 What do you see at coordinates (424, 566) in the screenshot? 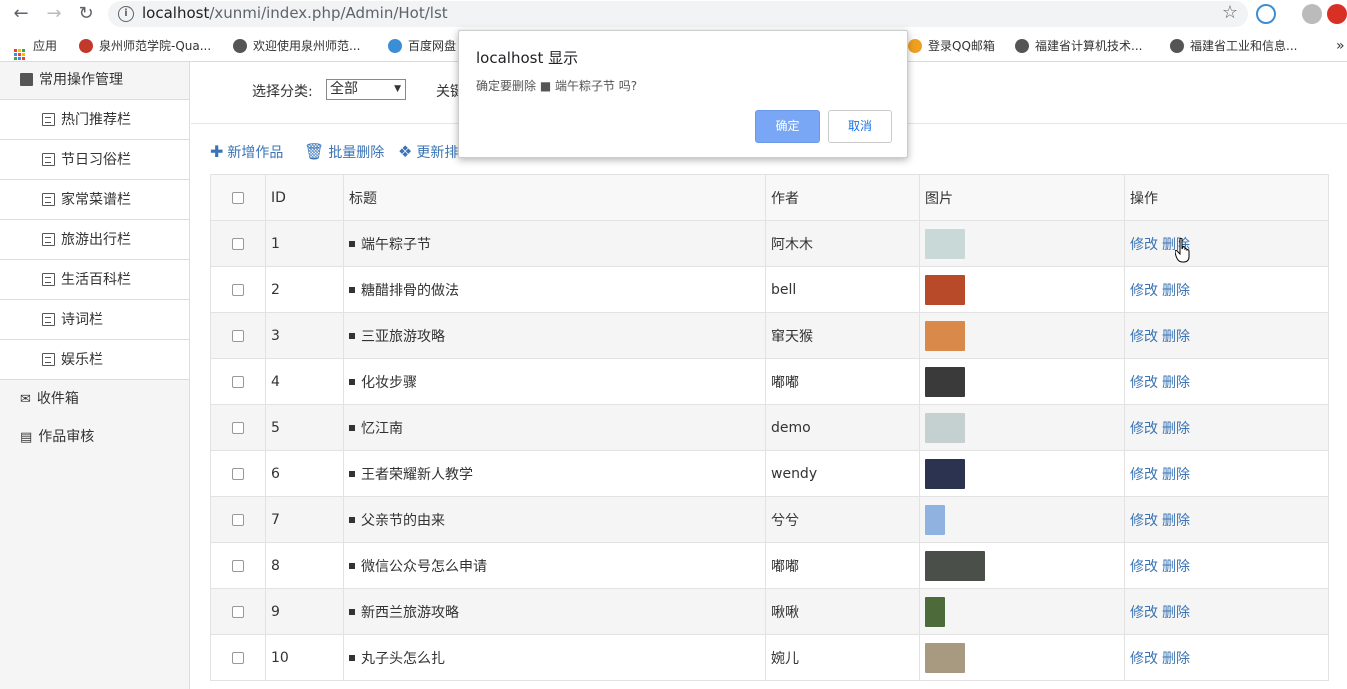
I see `row-title: 微信公众号怎么申请` at bounding box center [424, 566].